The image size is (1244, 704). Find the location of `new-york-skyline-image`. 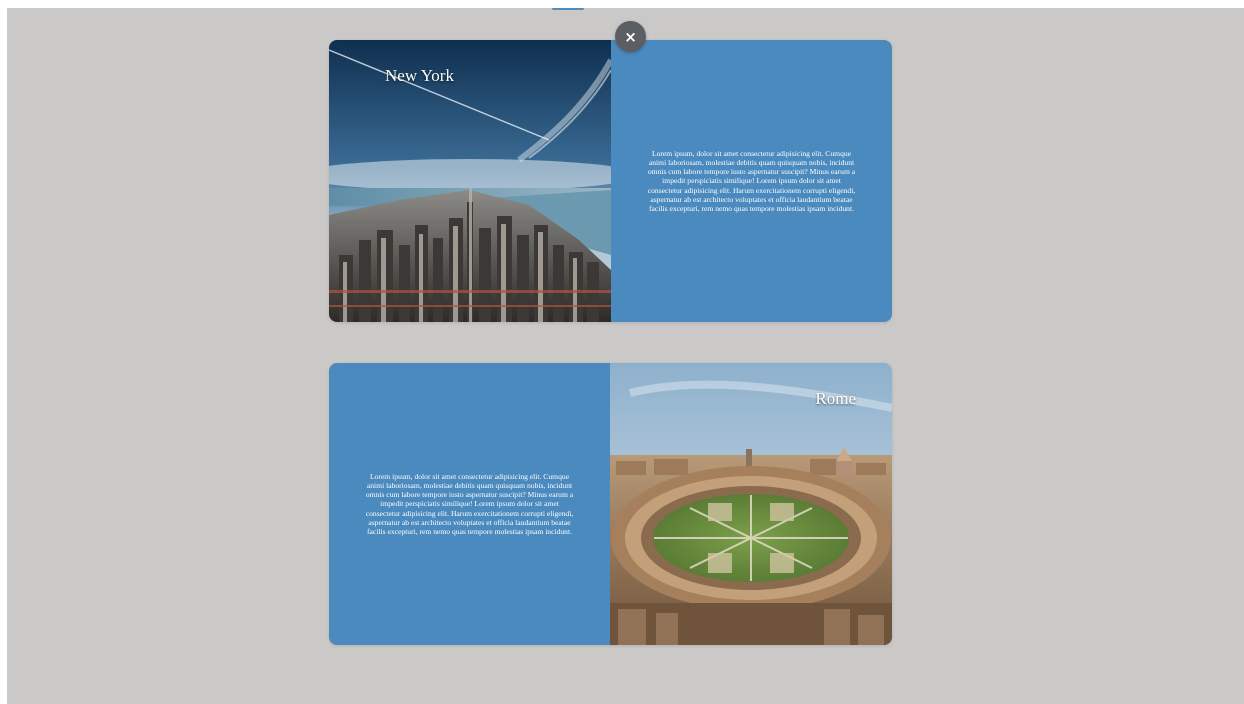

new-york-skyline-image is located at coordinates (470, 181).